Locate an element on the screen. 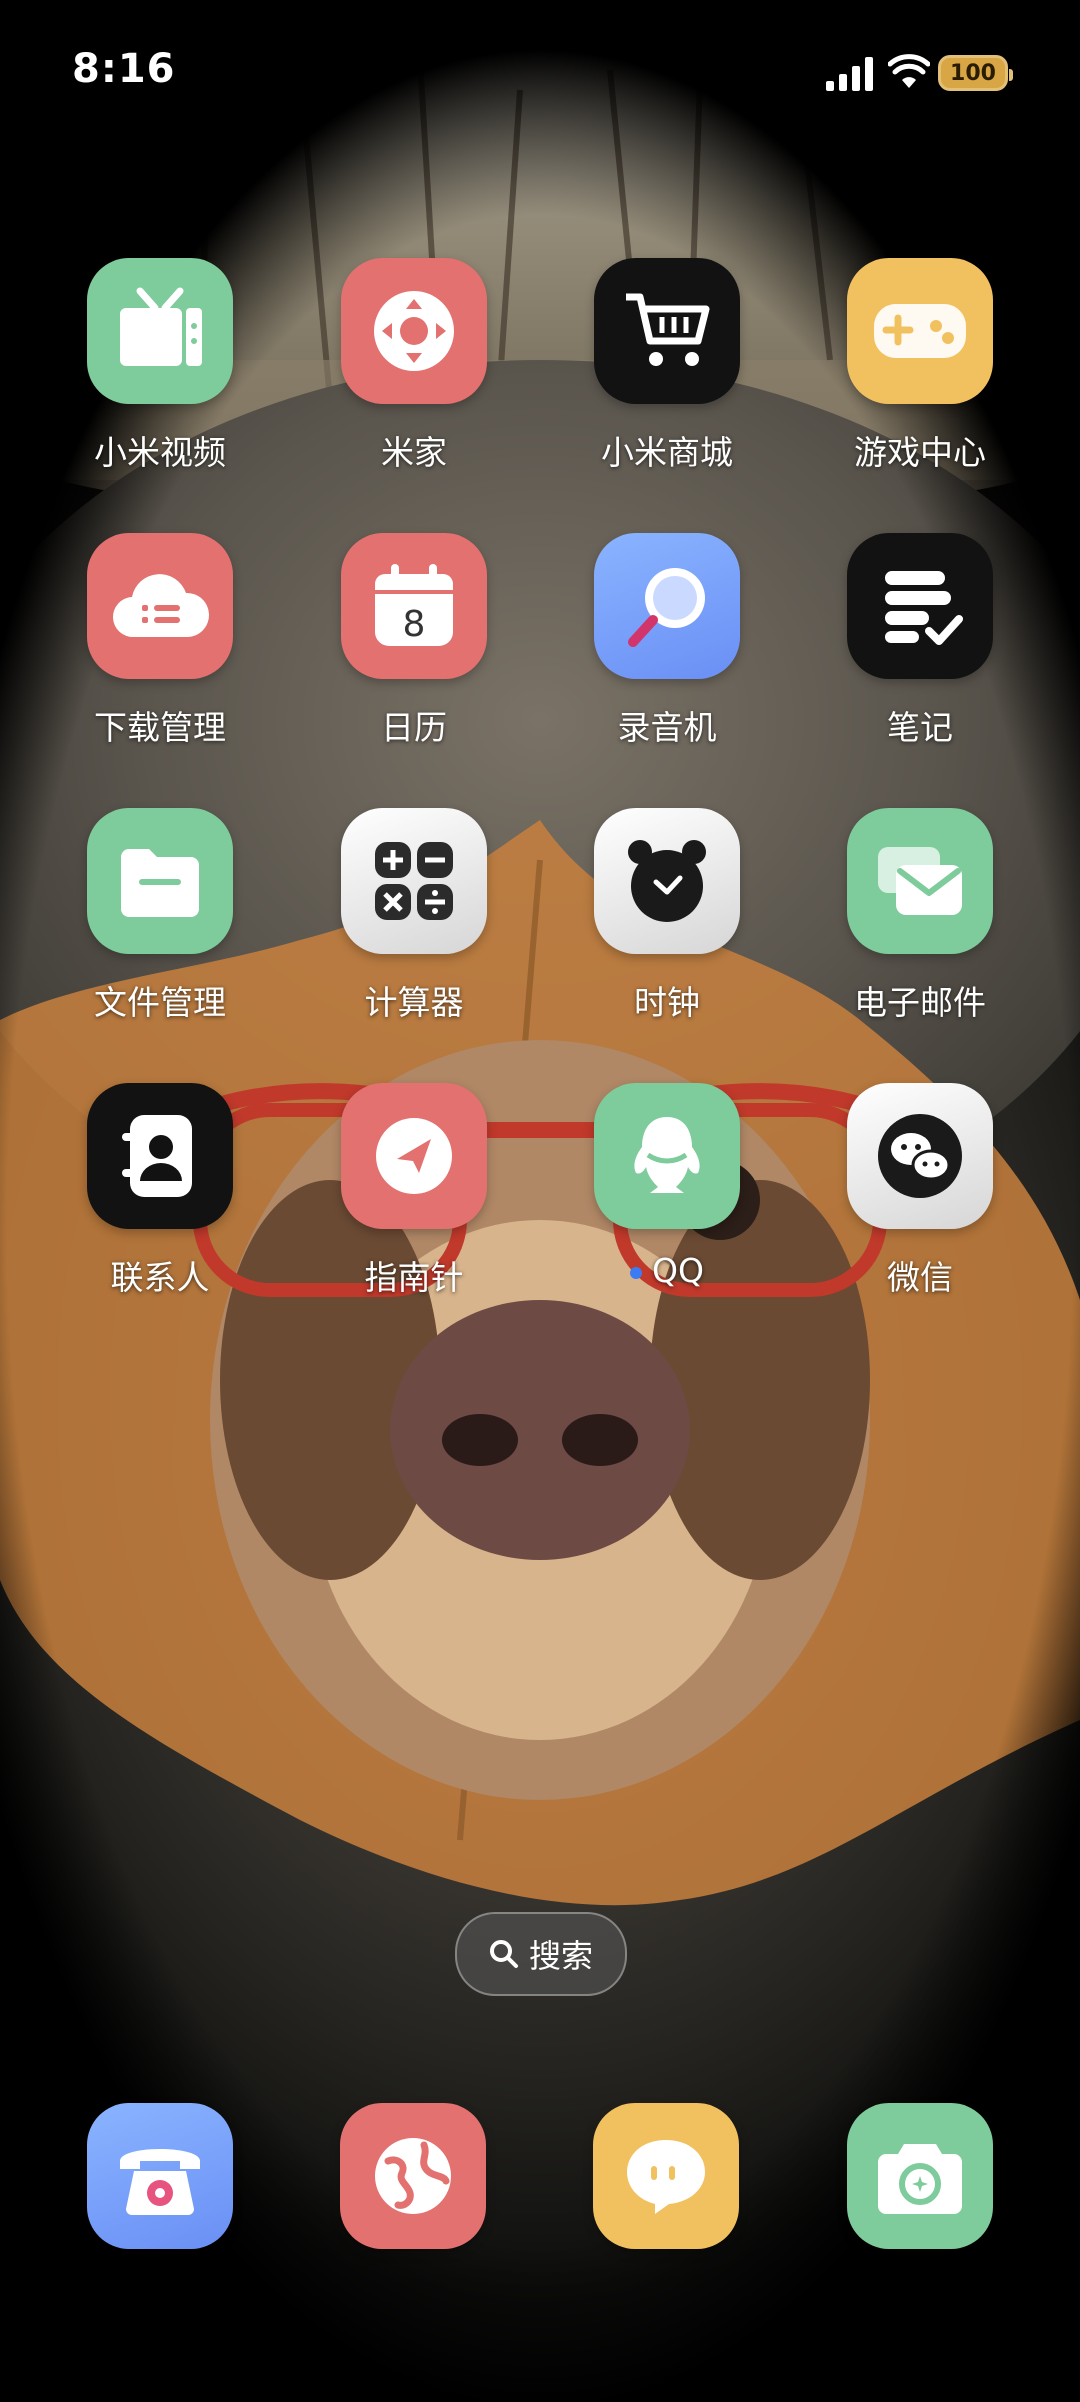 Image resolution: width=1080 pixels, height=2402 pixels. app-label: QQ is located at coordinates (667, 1270).